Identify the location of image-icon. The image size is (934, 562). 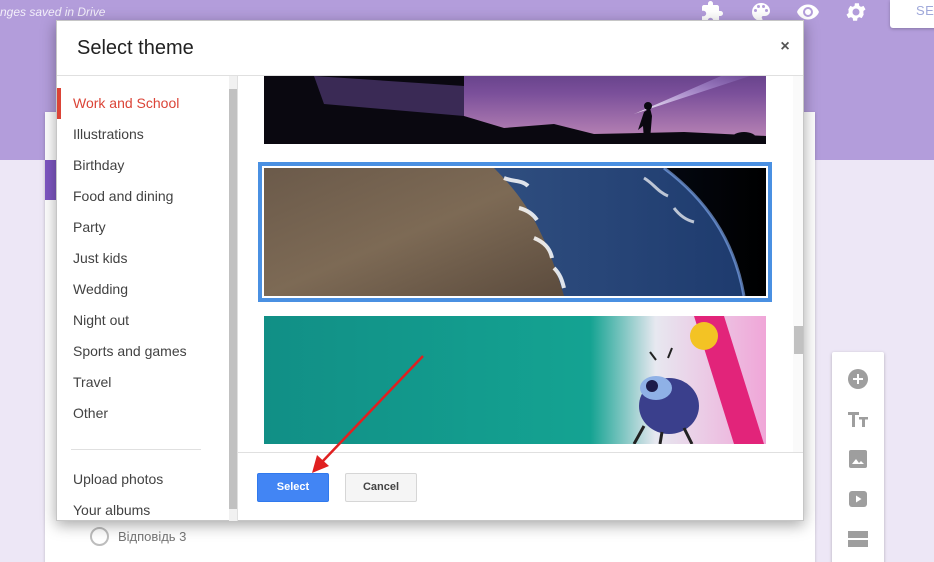
(858, 459).